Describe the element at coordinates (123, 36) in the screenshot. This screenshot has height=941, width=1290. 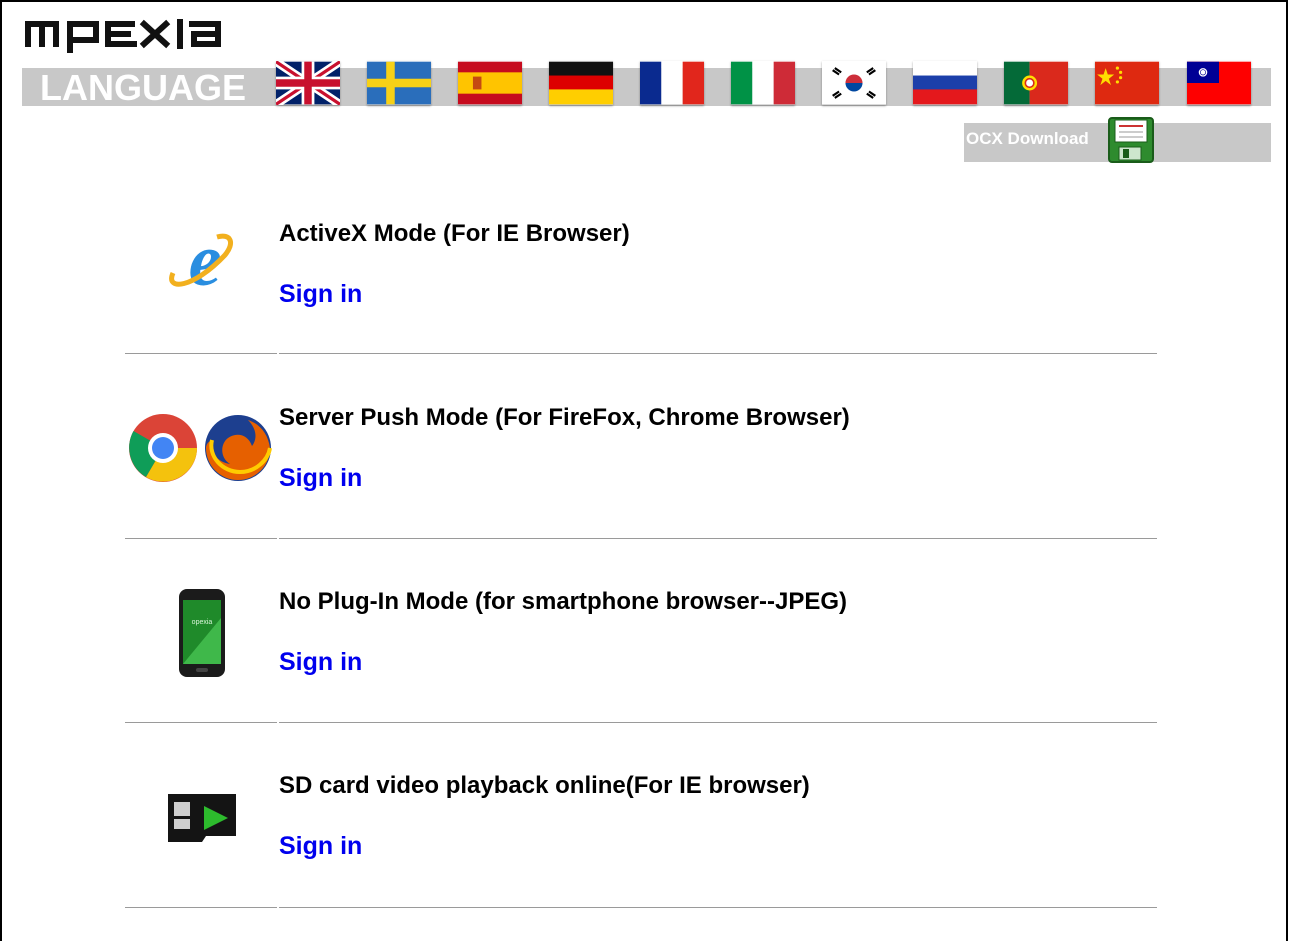
I see `opexia-logo` at that location.